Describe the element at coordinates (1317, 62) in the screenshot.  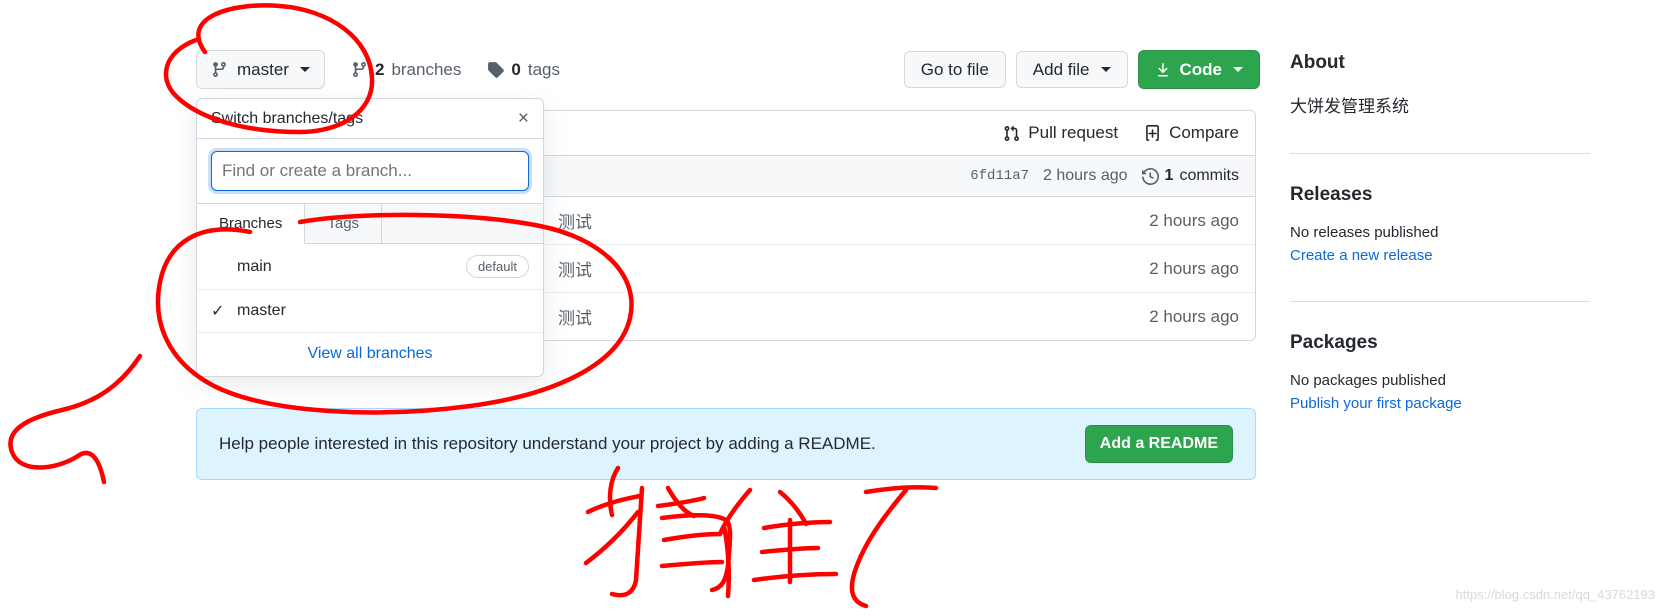
I see `about-heading: About` at that location.